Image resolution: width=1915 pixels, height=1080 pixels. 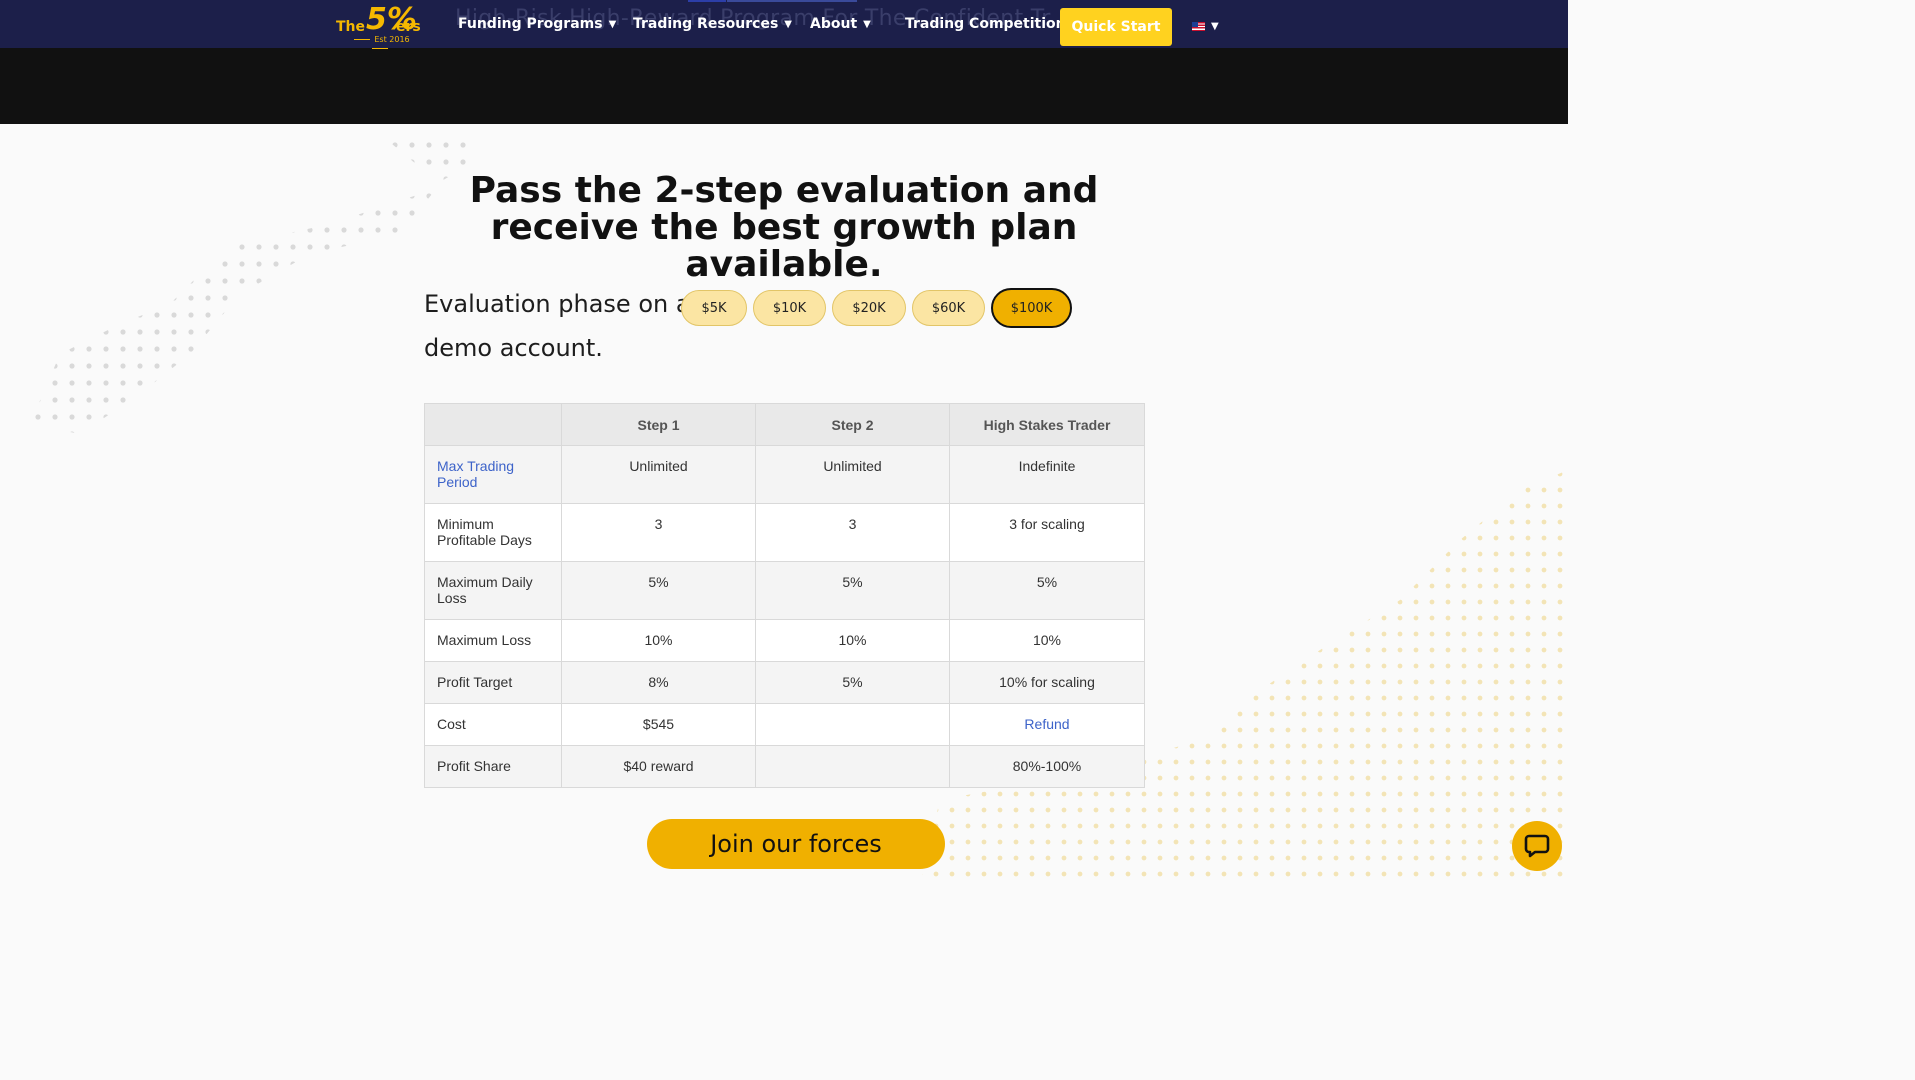 I want to click on table-cell: 10% for scaling, so click(x=1047, y=682).